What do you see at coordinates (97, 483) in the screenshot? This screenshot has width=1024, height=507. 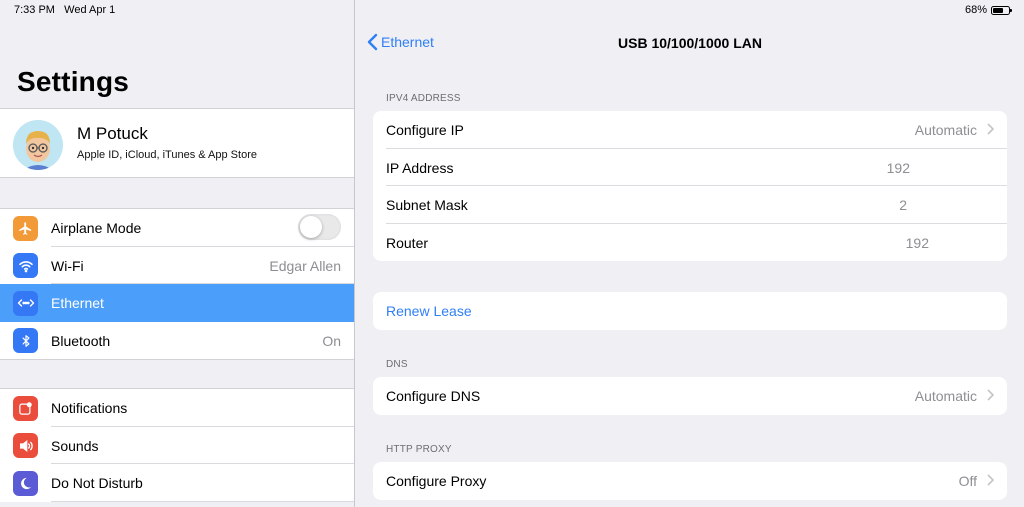 I see `sidebar-item-label: Do Not Disturb` at bounding box center [97, 483].